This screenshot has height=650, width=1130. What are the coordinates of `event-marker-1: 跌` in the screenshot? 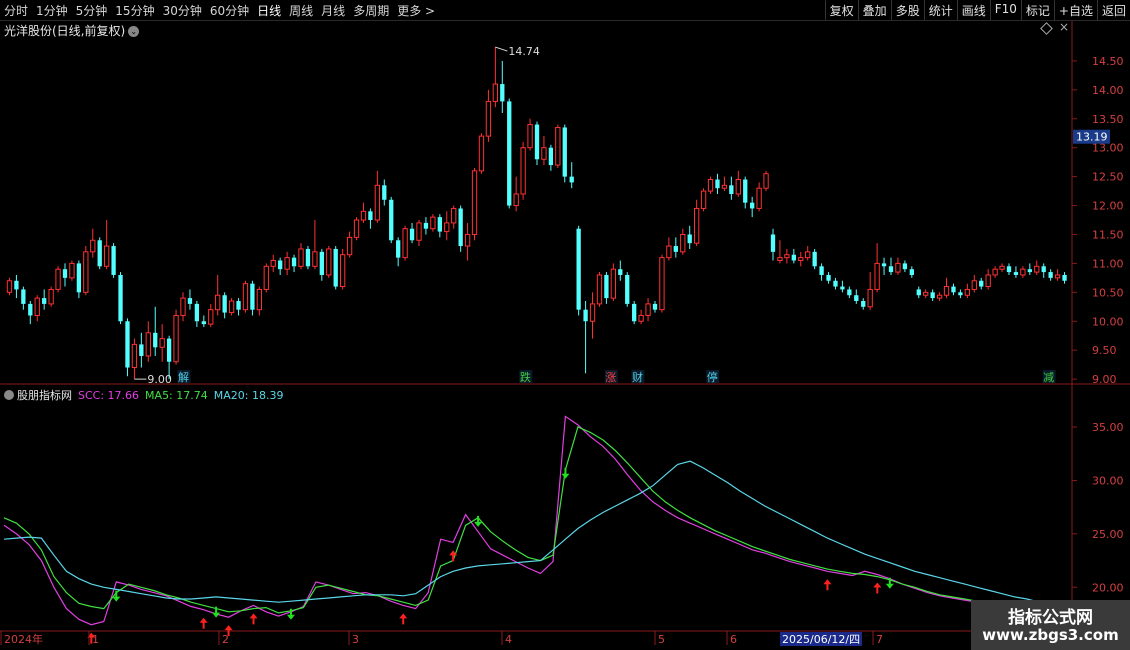 It's located at (525, 377).